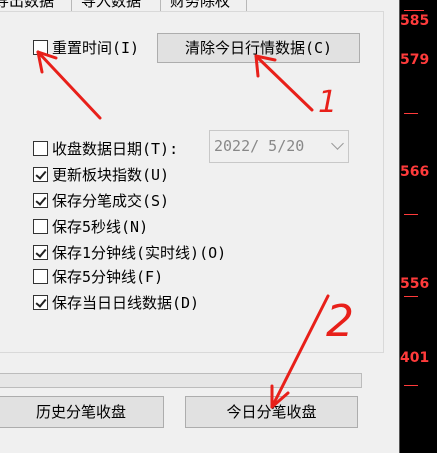 This screenshot has width=437, height=453. I want to click on tab-import-data: 导入数据, so click(111, 5).